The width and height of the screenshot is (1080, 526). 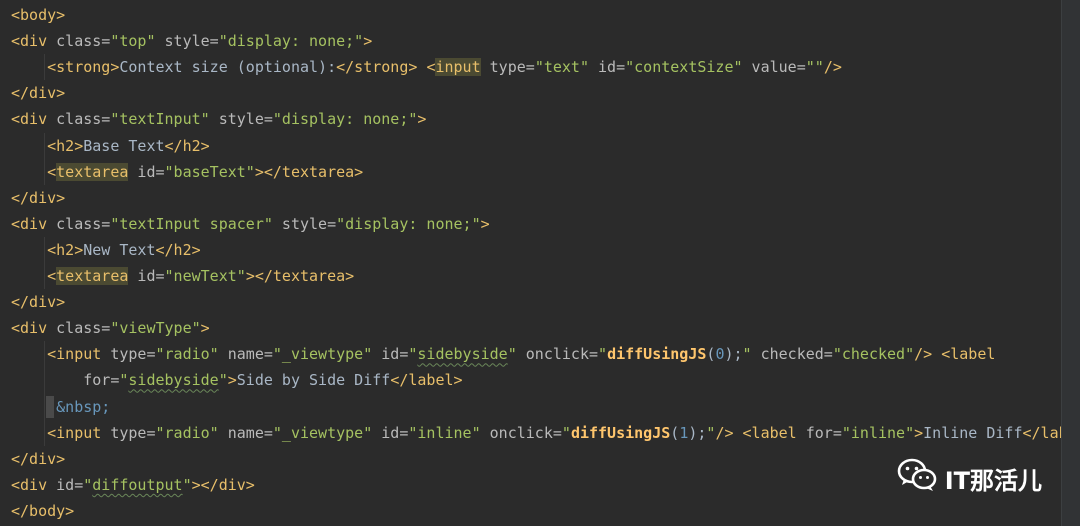 I want to click on code-token: <strong>, so click(x=83, y=67).